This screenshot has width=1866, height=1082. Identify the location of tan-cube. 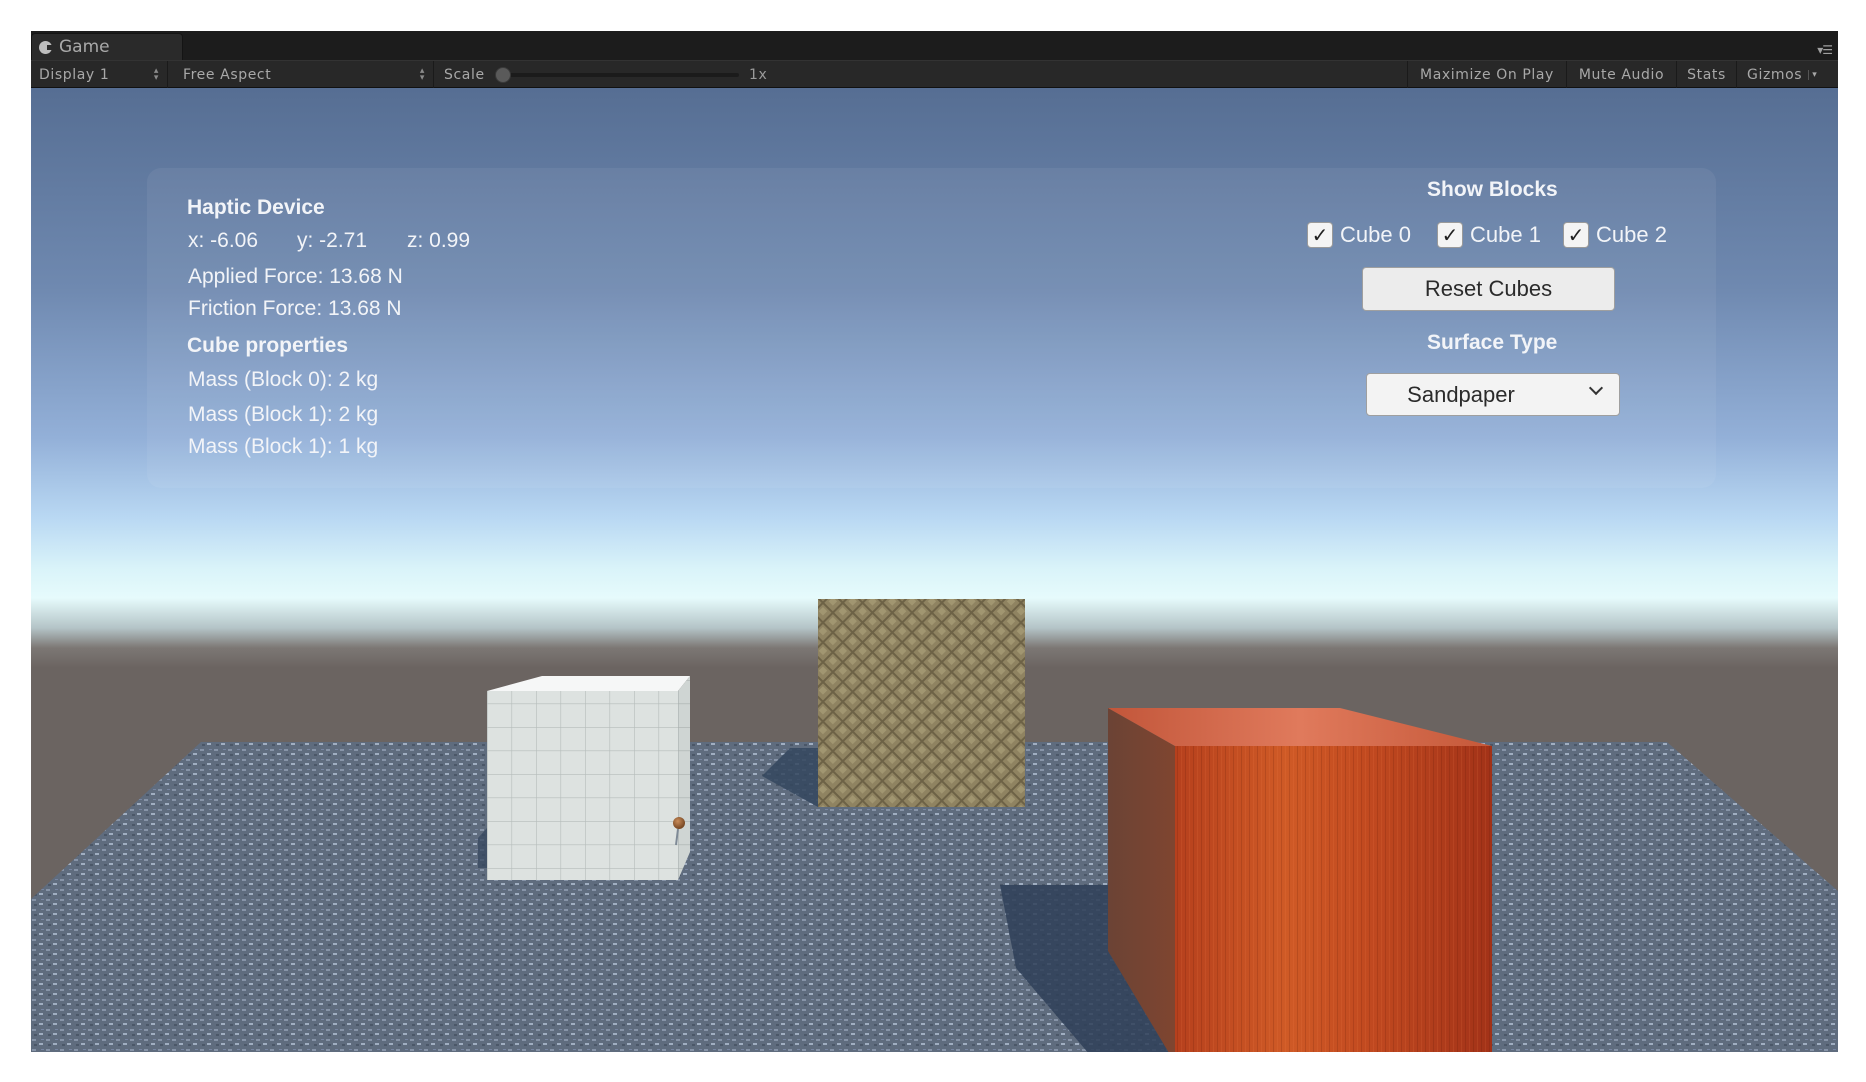
(921, 703).